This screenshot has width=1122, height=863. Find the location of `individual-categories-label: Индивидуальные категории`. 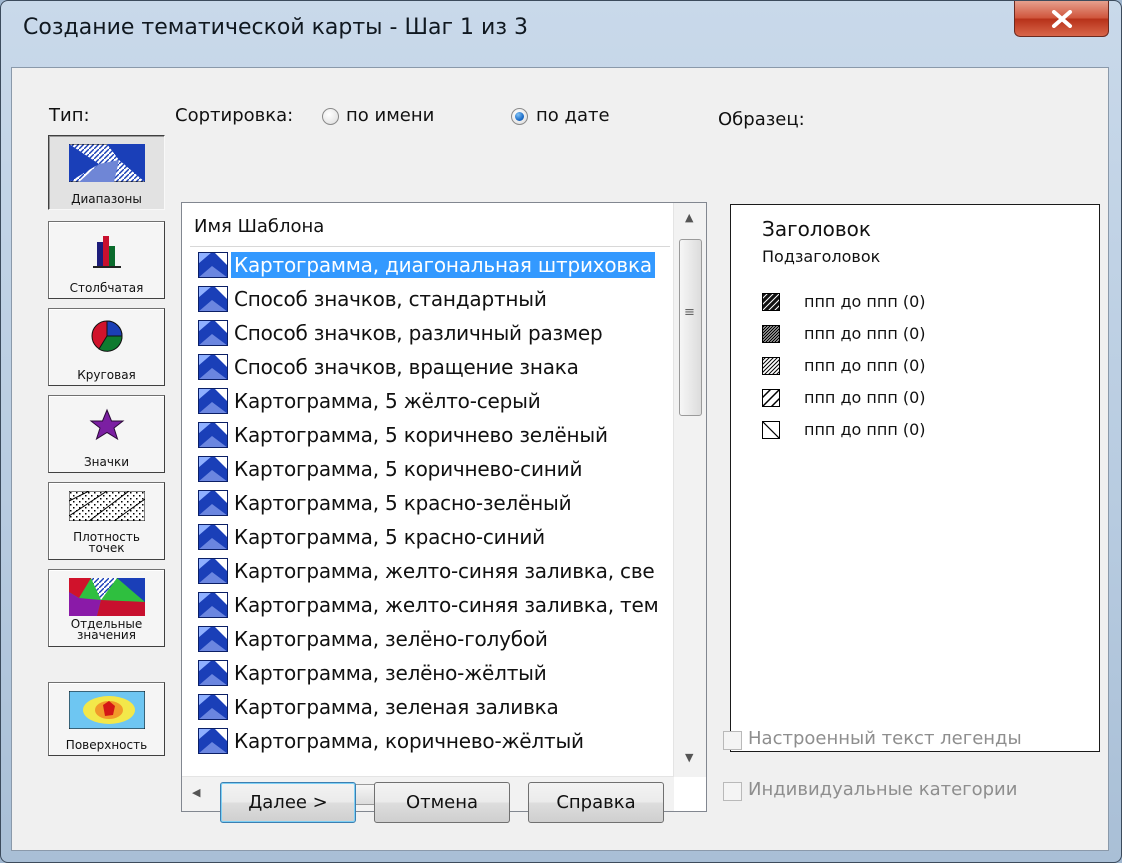

individual-categories-label: Индивидуальные категории is located at coordinates (882, 789).